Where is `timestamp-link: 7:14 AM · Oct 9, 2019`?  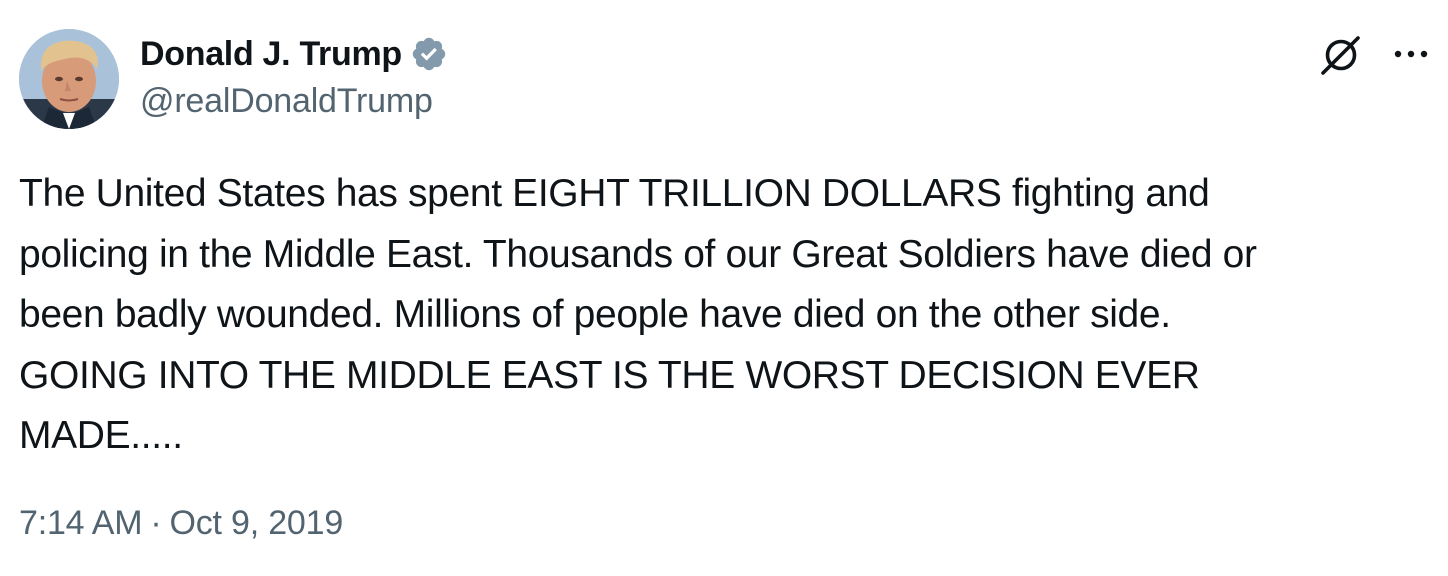 timestamp-link: 7:14 AM · Oct 9, 2019 is located at coordinates (181, 523).